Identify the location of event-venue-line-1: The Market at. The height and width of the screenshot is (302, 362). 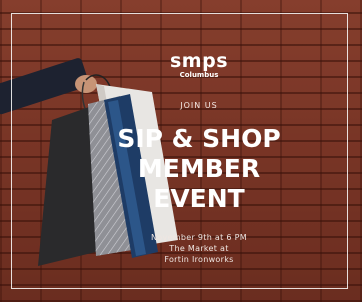
(199, 248).